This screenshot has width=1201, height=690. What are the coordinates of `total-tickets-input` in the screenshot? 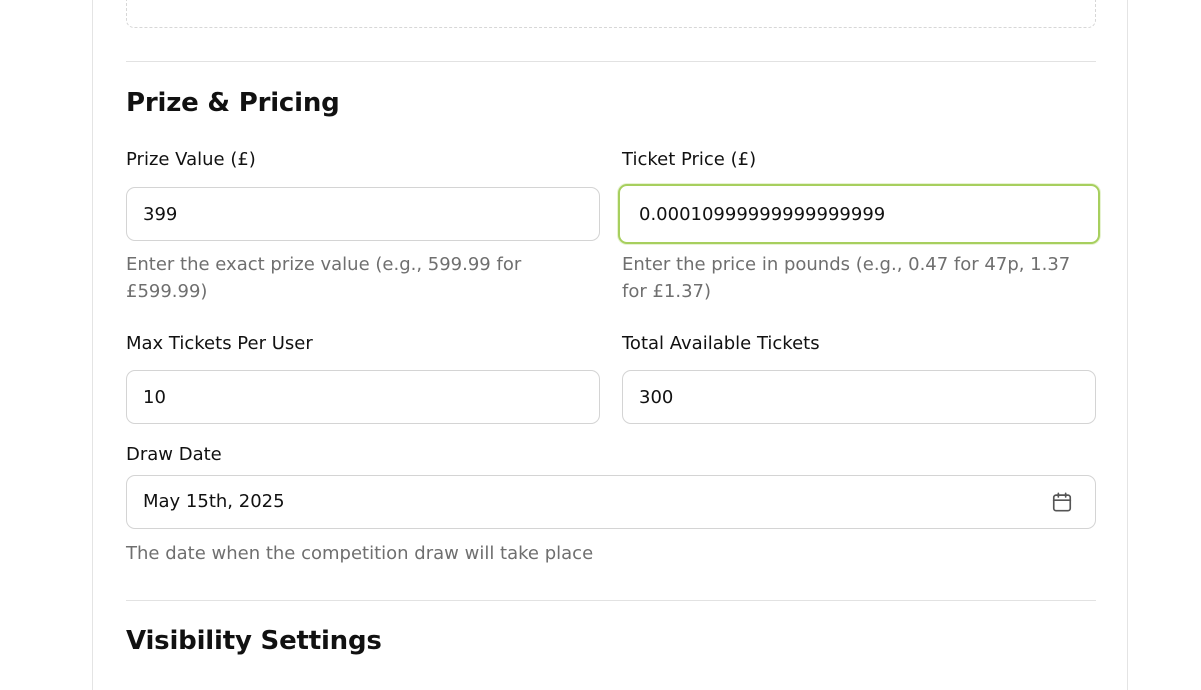 It's located at (859, 397).